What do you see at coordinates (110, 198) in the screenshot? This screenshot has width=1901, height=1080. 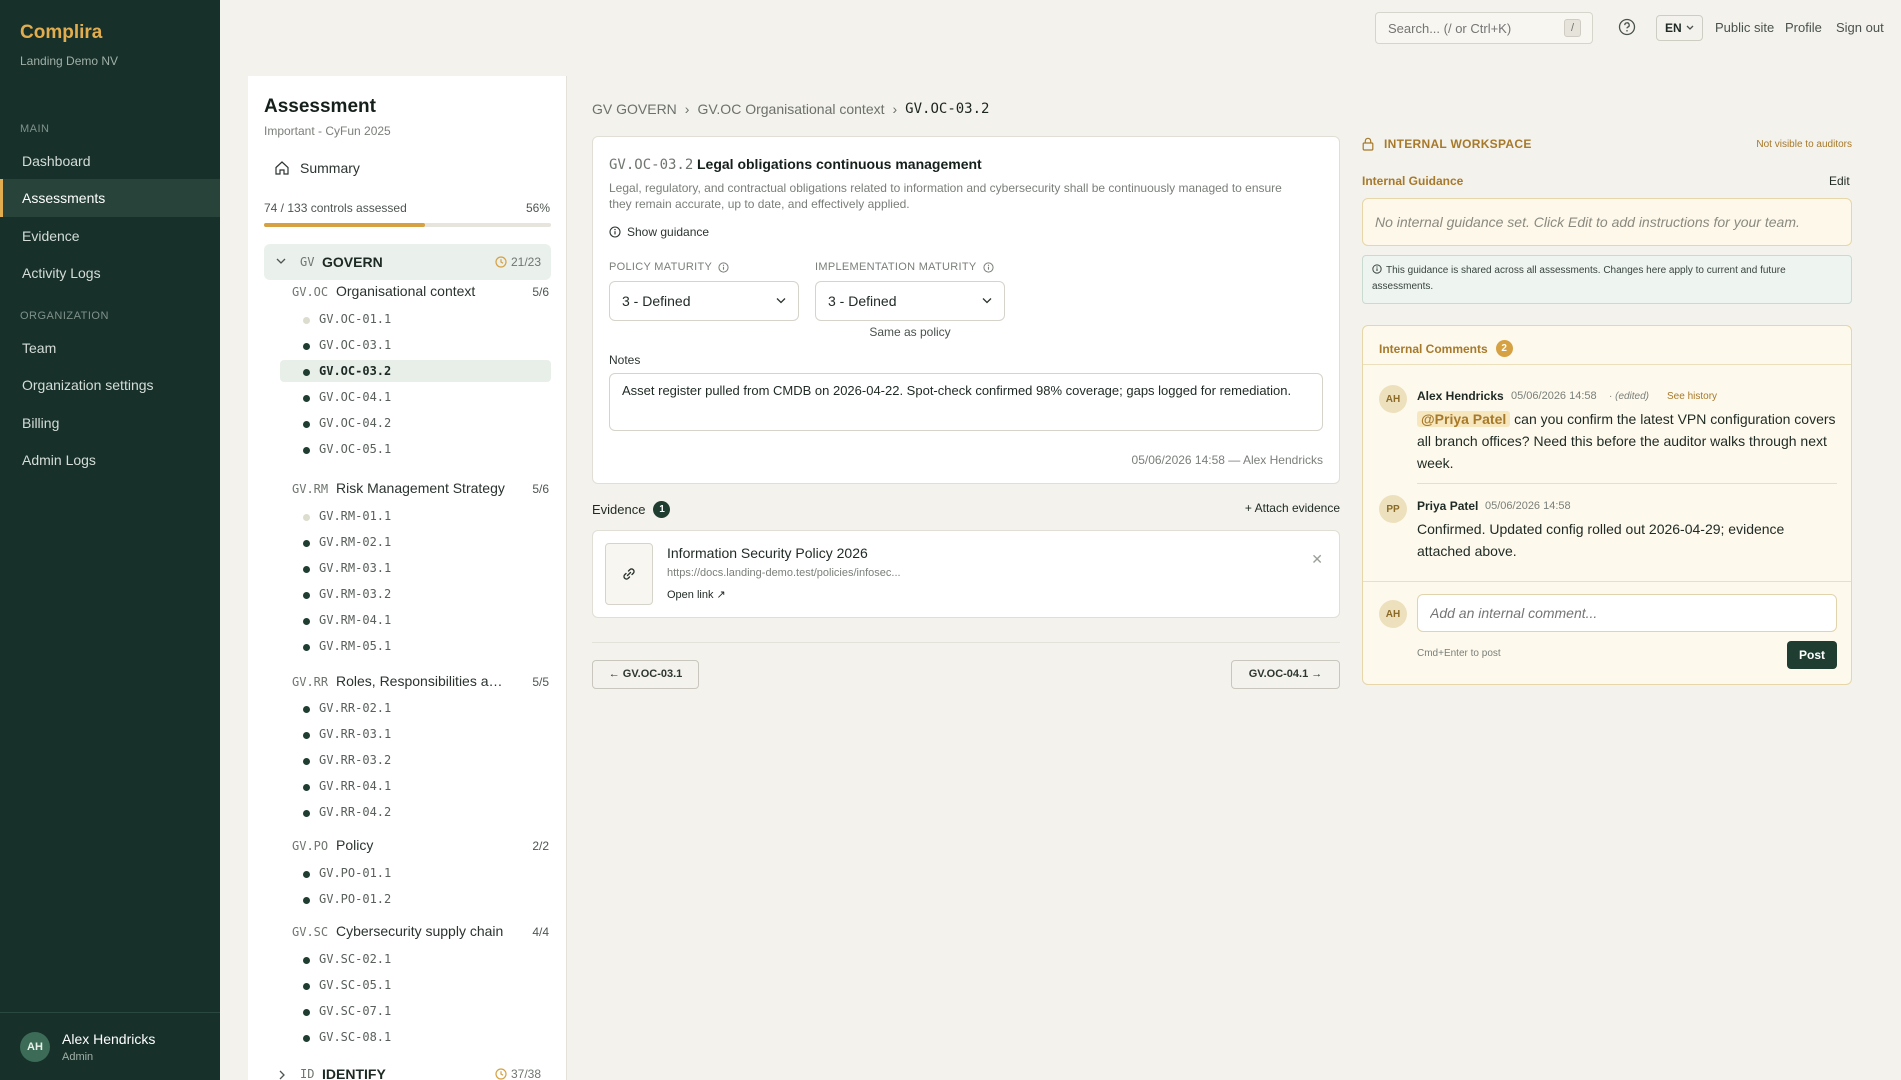 I see `sidebar-item-assessments: Assessments` at bounding box center [110, 198].